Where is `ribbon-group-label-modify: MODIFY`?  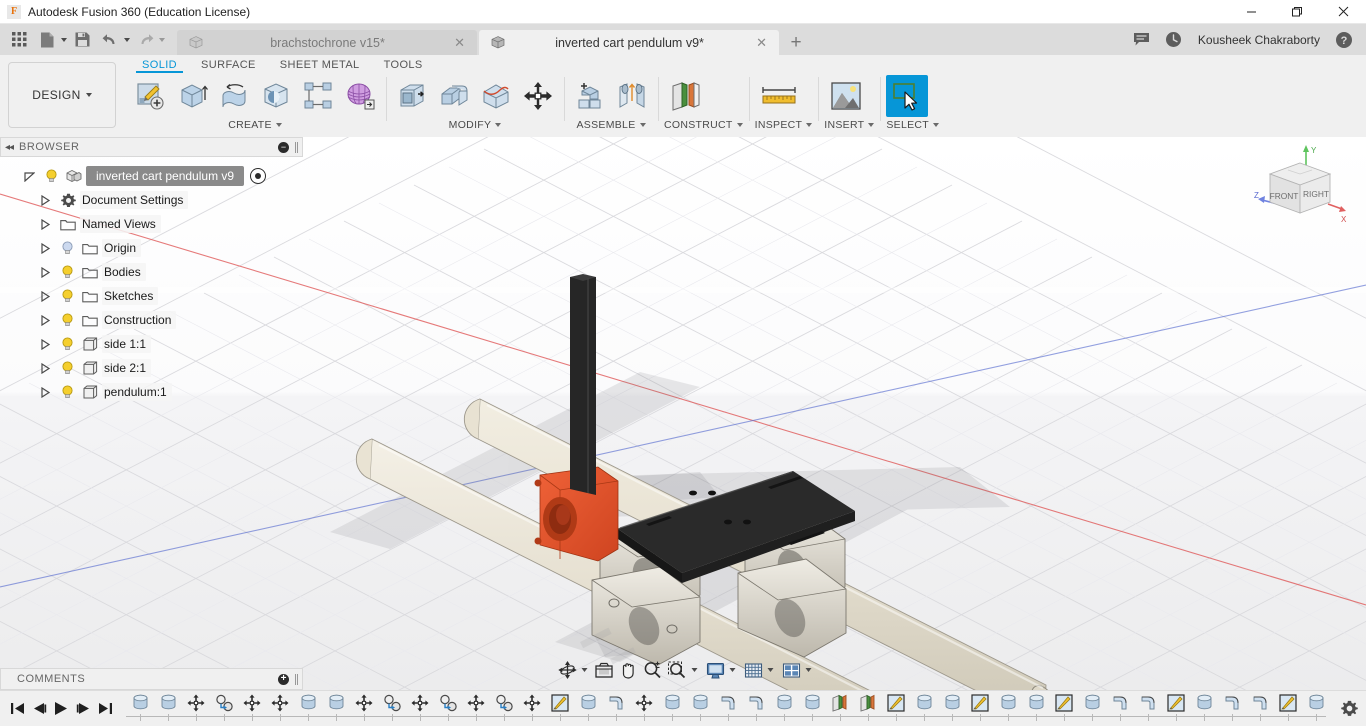
ribbon-group-label-modify: MODIFY is located at coordinates (475, 125).